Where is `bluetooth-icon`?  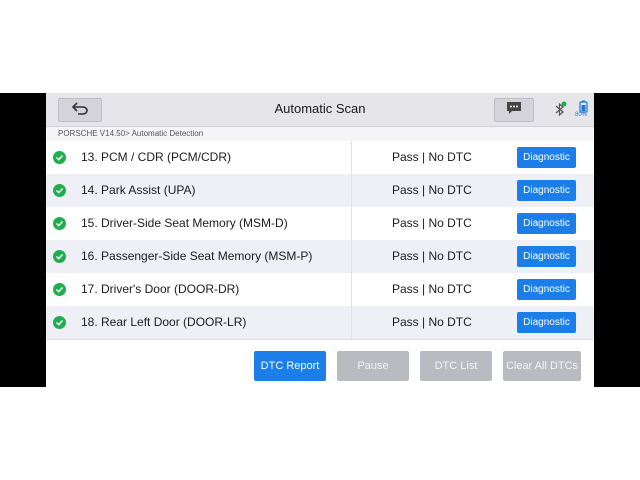 bluetooth-icon is located at coordinates (560, 110).